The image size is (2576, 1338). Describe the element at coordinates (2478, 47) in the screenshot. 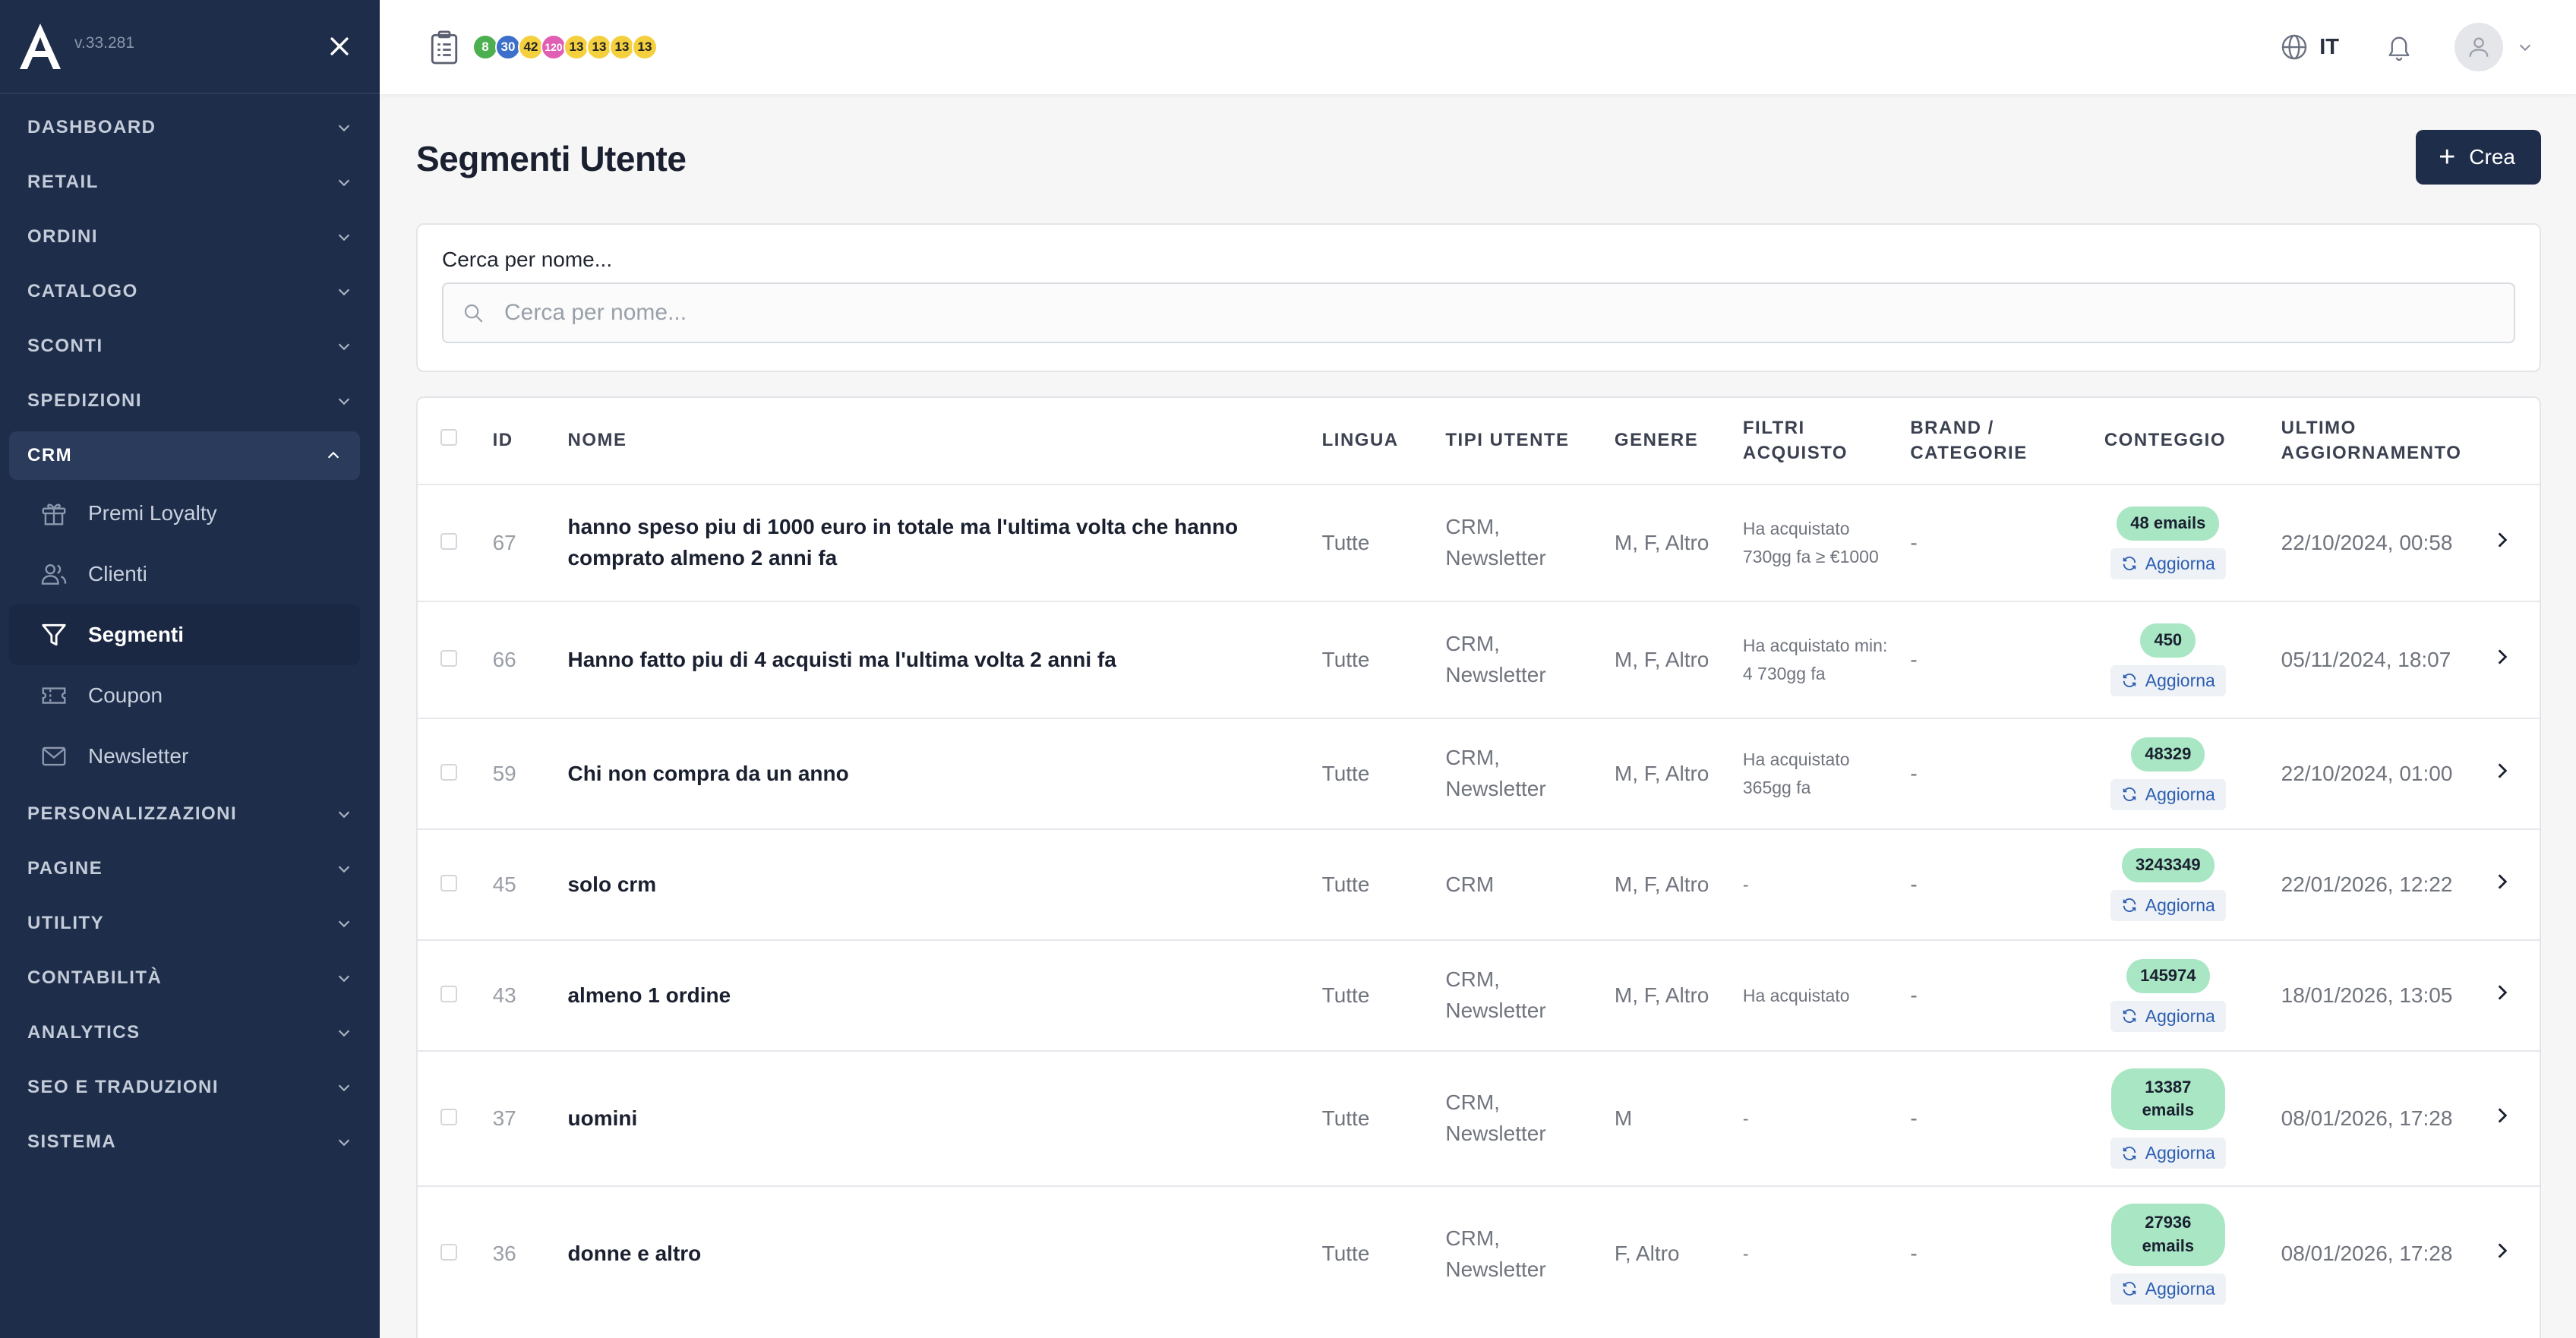

I see `avatar` at that location.